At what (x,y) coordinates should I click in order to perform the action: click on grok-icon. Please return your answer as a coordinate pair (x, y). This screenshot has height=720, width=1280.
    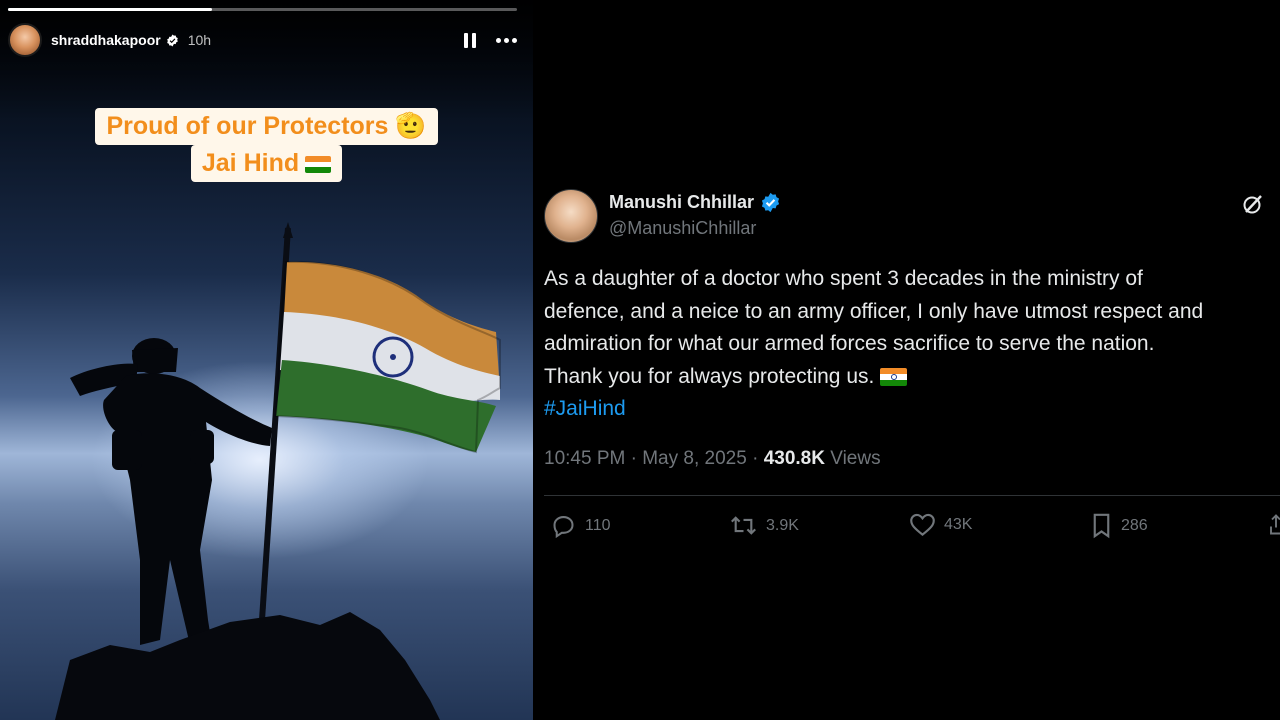
    Looking at the image, I should click on (1253, 204).